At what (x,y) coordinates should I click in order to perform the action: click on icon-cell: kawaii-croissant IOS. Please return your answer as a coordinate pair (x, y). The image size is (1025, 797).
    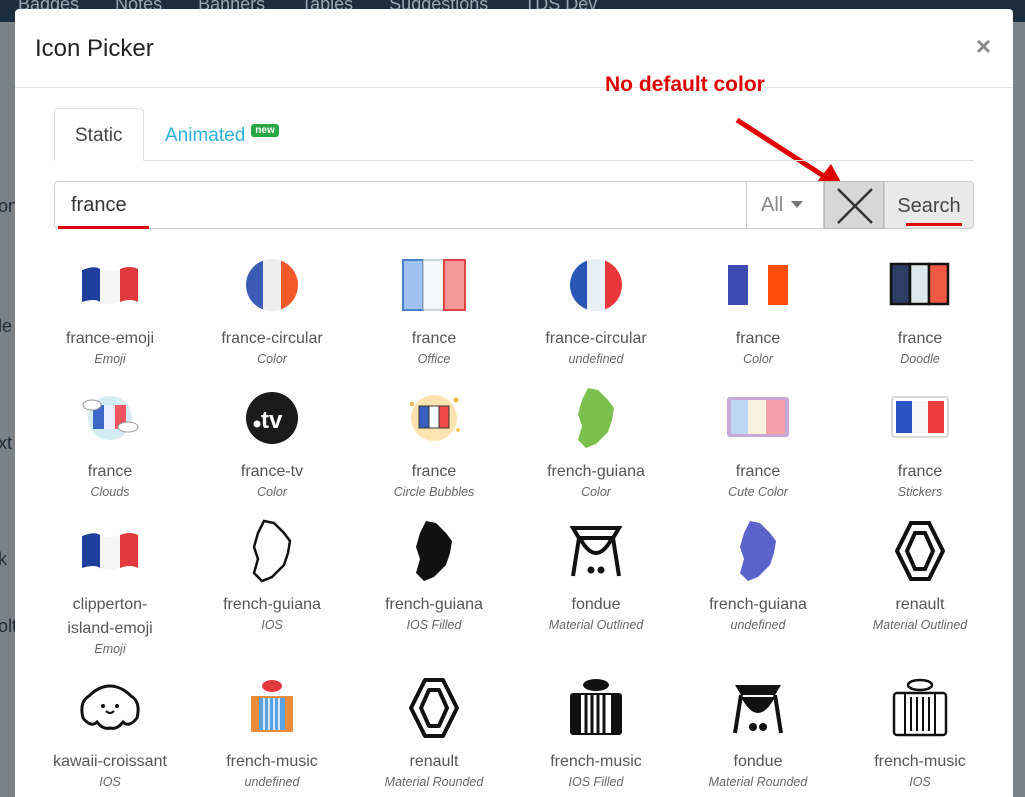
    Looking at the image, I should click on (110, 732).